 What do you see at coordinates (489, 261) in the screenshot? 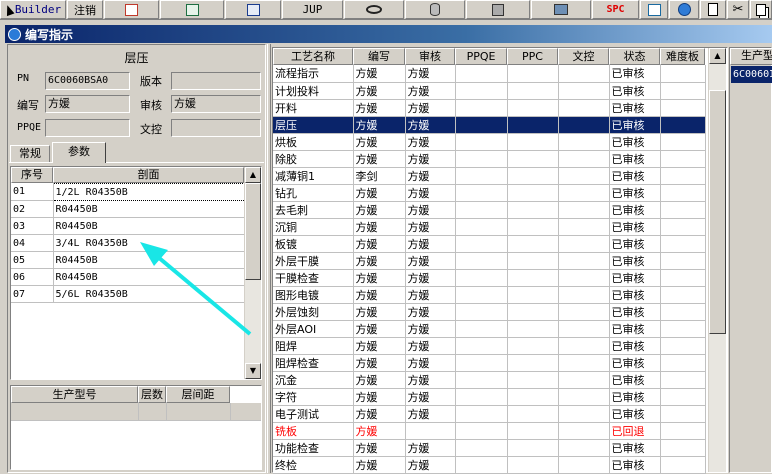
I see `table-row: 外层干膜 方媛 方媛 已审核` at bounding box center [489, 261].